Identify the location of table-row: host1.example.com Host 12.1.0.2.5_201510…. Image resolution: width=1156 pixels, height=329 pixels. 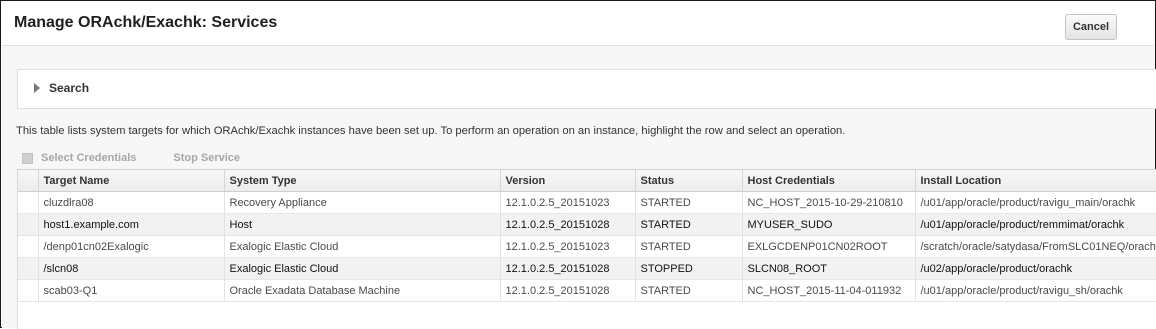
(587, 224).